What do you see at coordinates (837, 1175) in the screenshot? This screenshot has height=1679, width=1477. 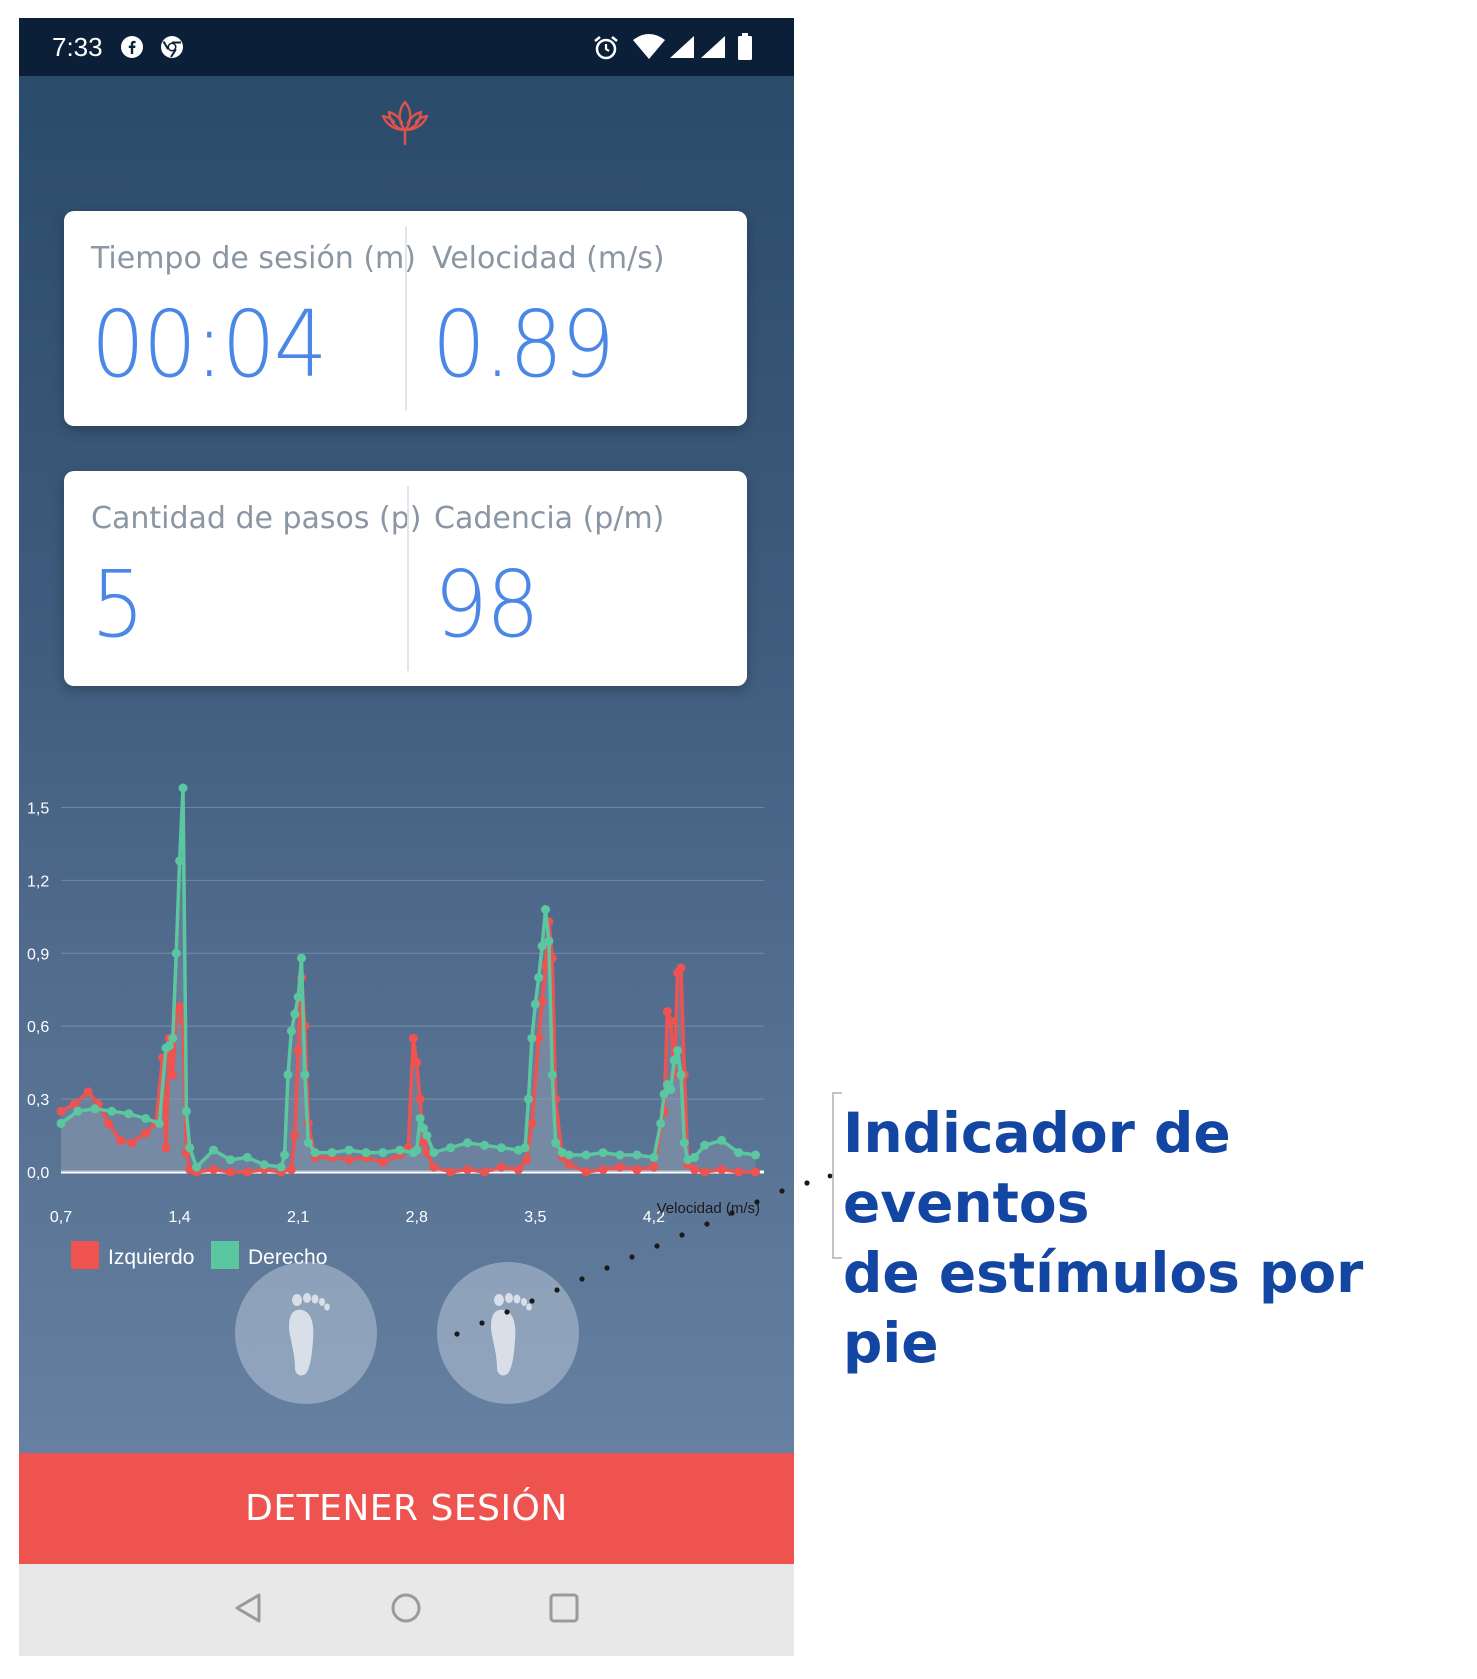 I see `annotation-bracket` at bounding box center [837, 1175].